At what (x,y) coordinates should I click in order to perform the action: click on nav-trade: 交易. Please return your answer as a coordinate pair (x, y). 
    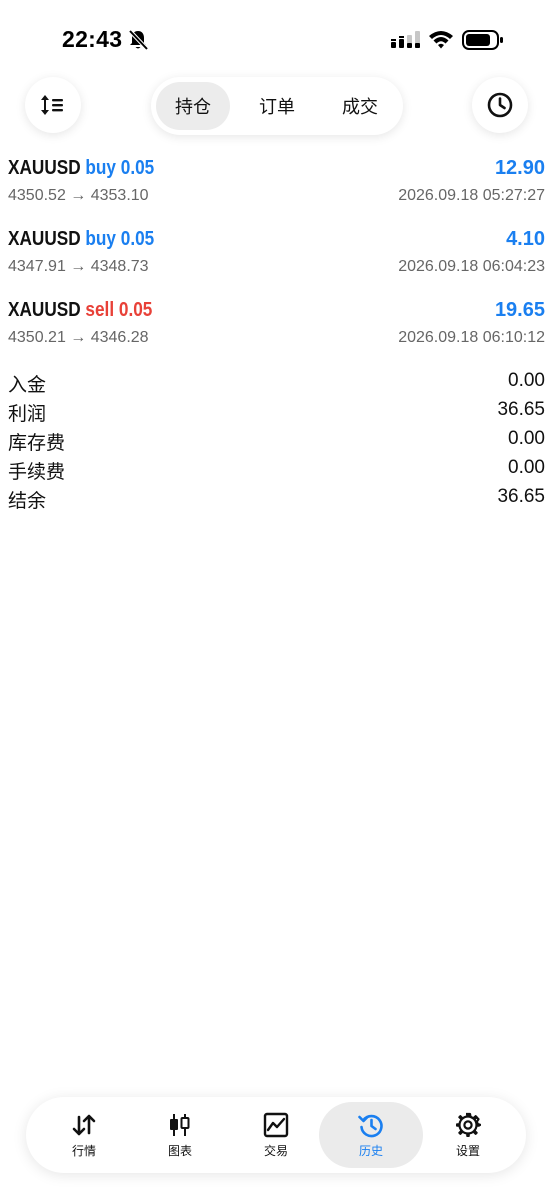
    Looking at the image, I should click on (276, 1135).